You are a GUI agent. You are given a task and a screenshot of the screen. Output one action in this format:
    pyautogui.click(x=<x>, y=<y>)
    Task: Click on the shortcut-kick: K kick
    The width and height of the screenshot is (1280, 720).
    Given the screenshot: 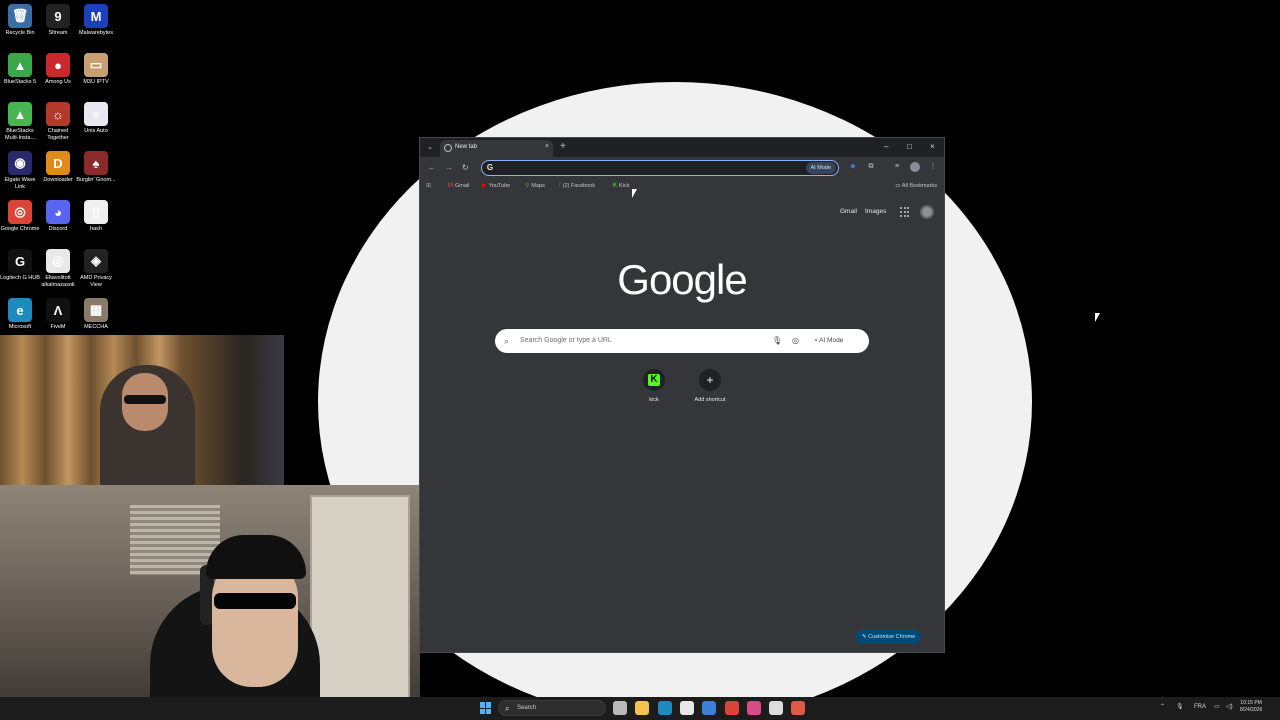 What is the action you would take?
    pyautogui.click(x=654, y=386)
    